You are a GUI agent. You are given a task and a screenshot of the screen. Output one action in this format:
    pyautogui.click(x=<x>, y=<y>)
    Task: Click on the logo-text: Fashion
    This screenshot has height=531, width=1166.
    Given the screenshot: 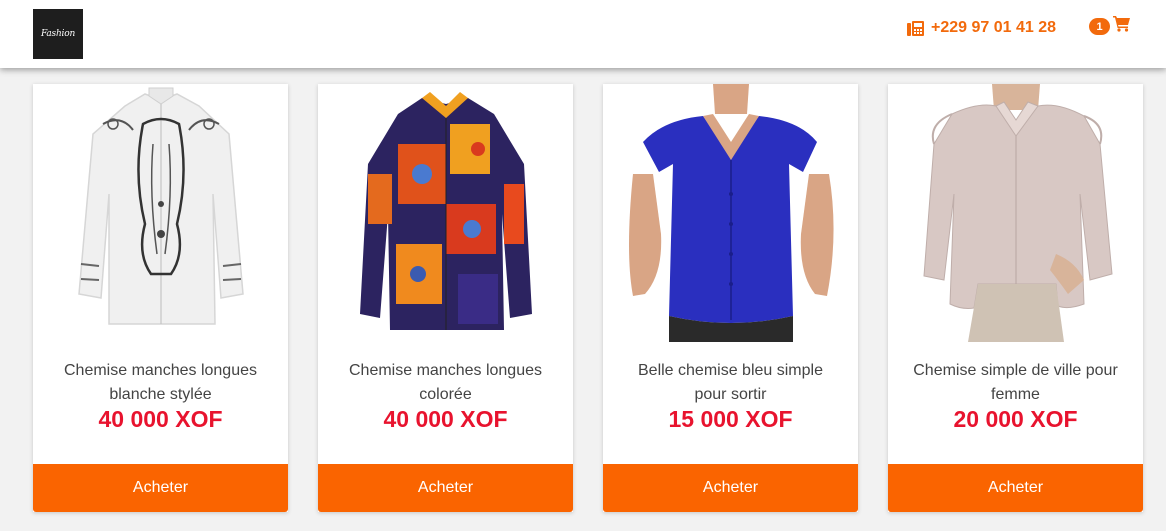 What is the action you would take?
    pyautogui.click(x=58, y=34)
    